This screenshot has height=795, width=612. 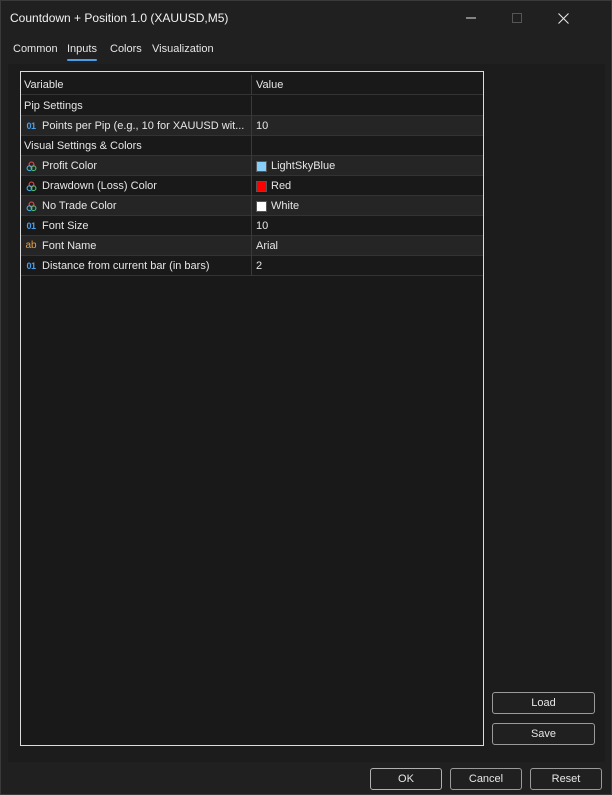 I want to click on variable-name: Font Size, so click(x=65, y=226).